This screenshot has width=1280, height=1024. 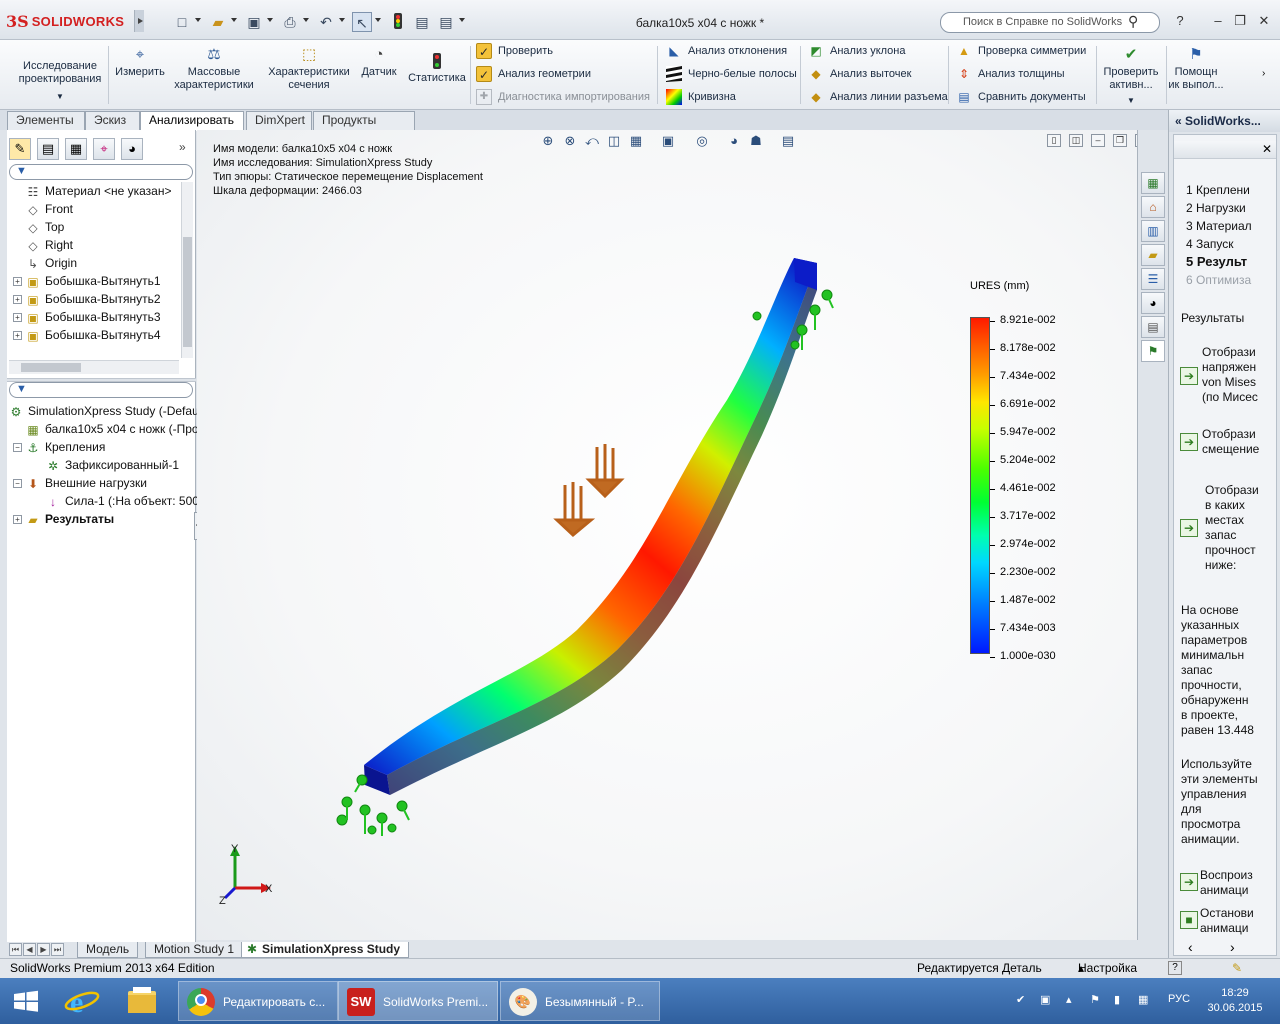 I want to click on measure-button: ⌖ Измерить, so click(x=140, y=62).